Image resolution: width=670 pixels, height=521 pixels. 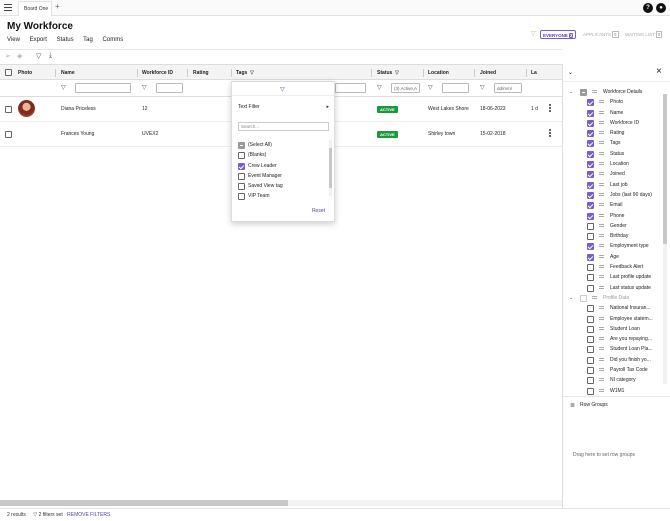 I want to click on column-item: Workforce ID, so click(x=616, y=123).